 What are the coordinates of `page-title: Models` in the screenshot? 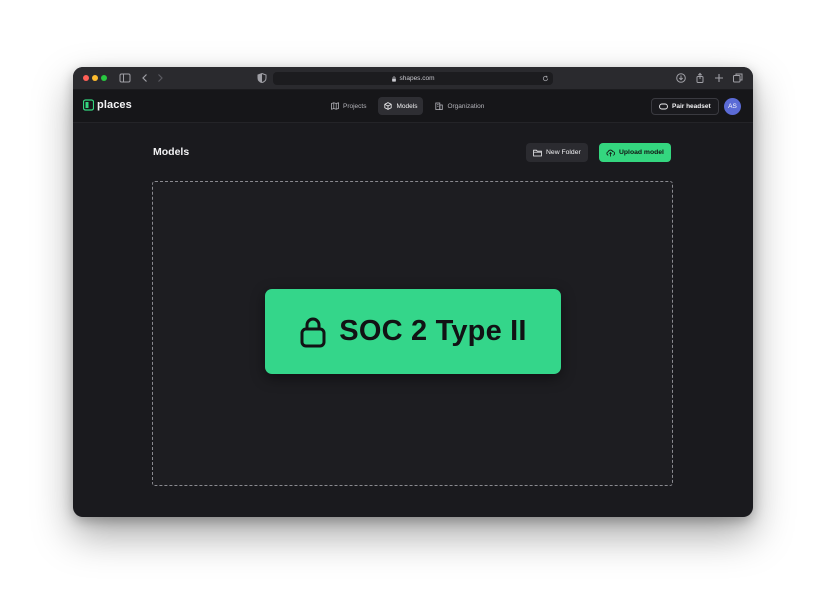 It's located at (171, 152).